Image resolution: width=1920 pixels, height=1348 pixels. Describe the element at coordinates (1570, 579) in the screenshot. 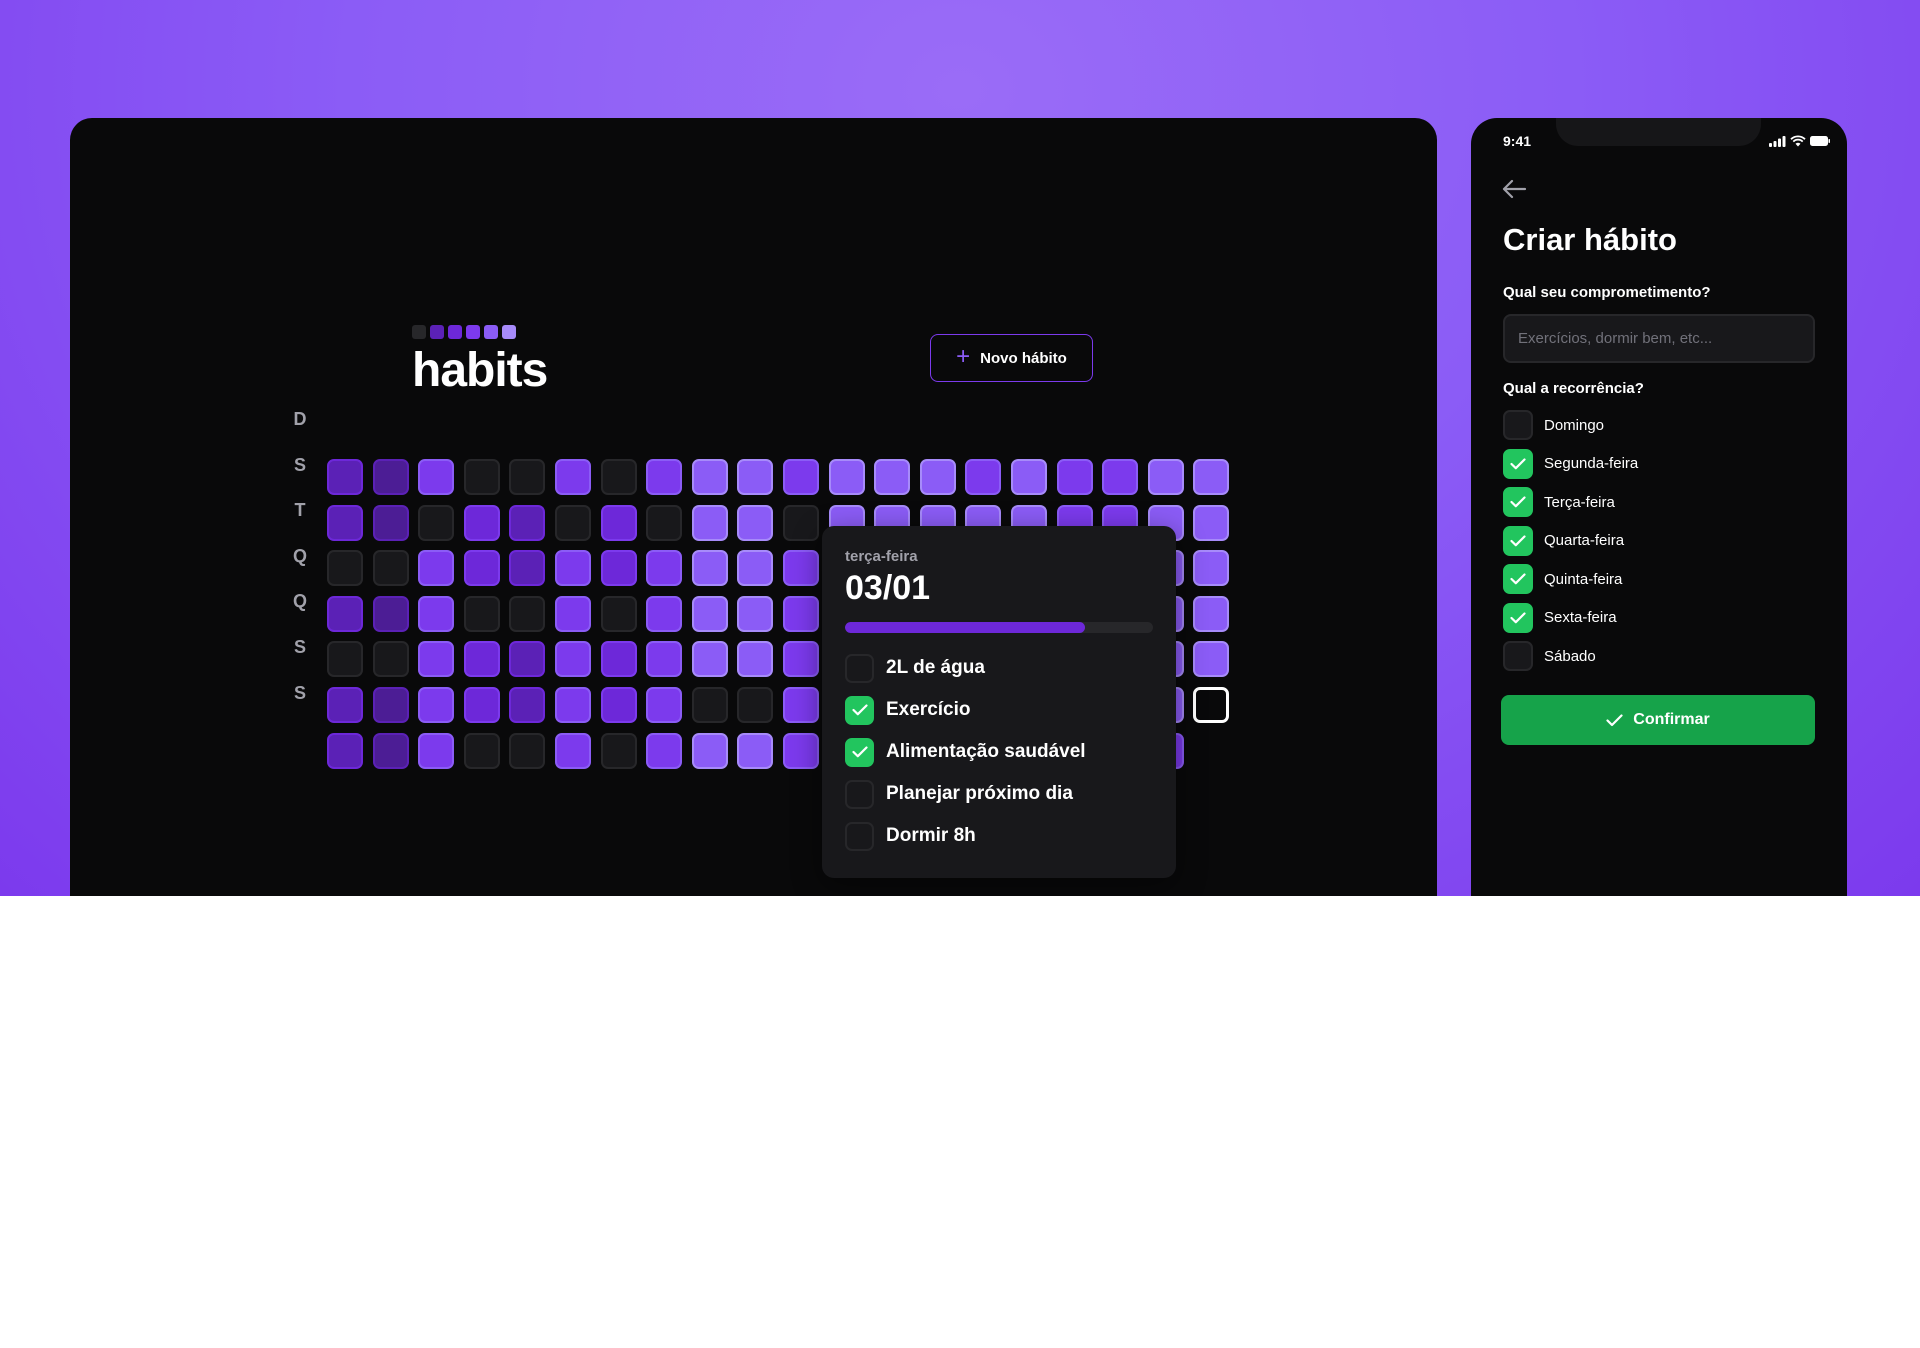

I see `day-option: Quinta-feira` at that location.